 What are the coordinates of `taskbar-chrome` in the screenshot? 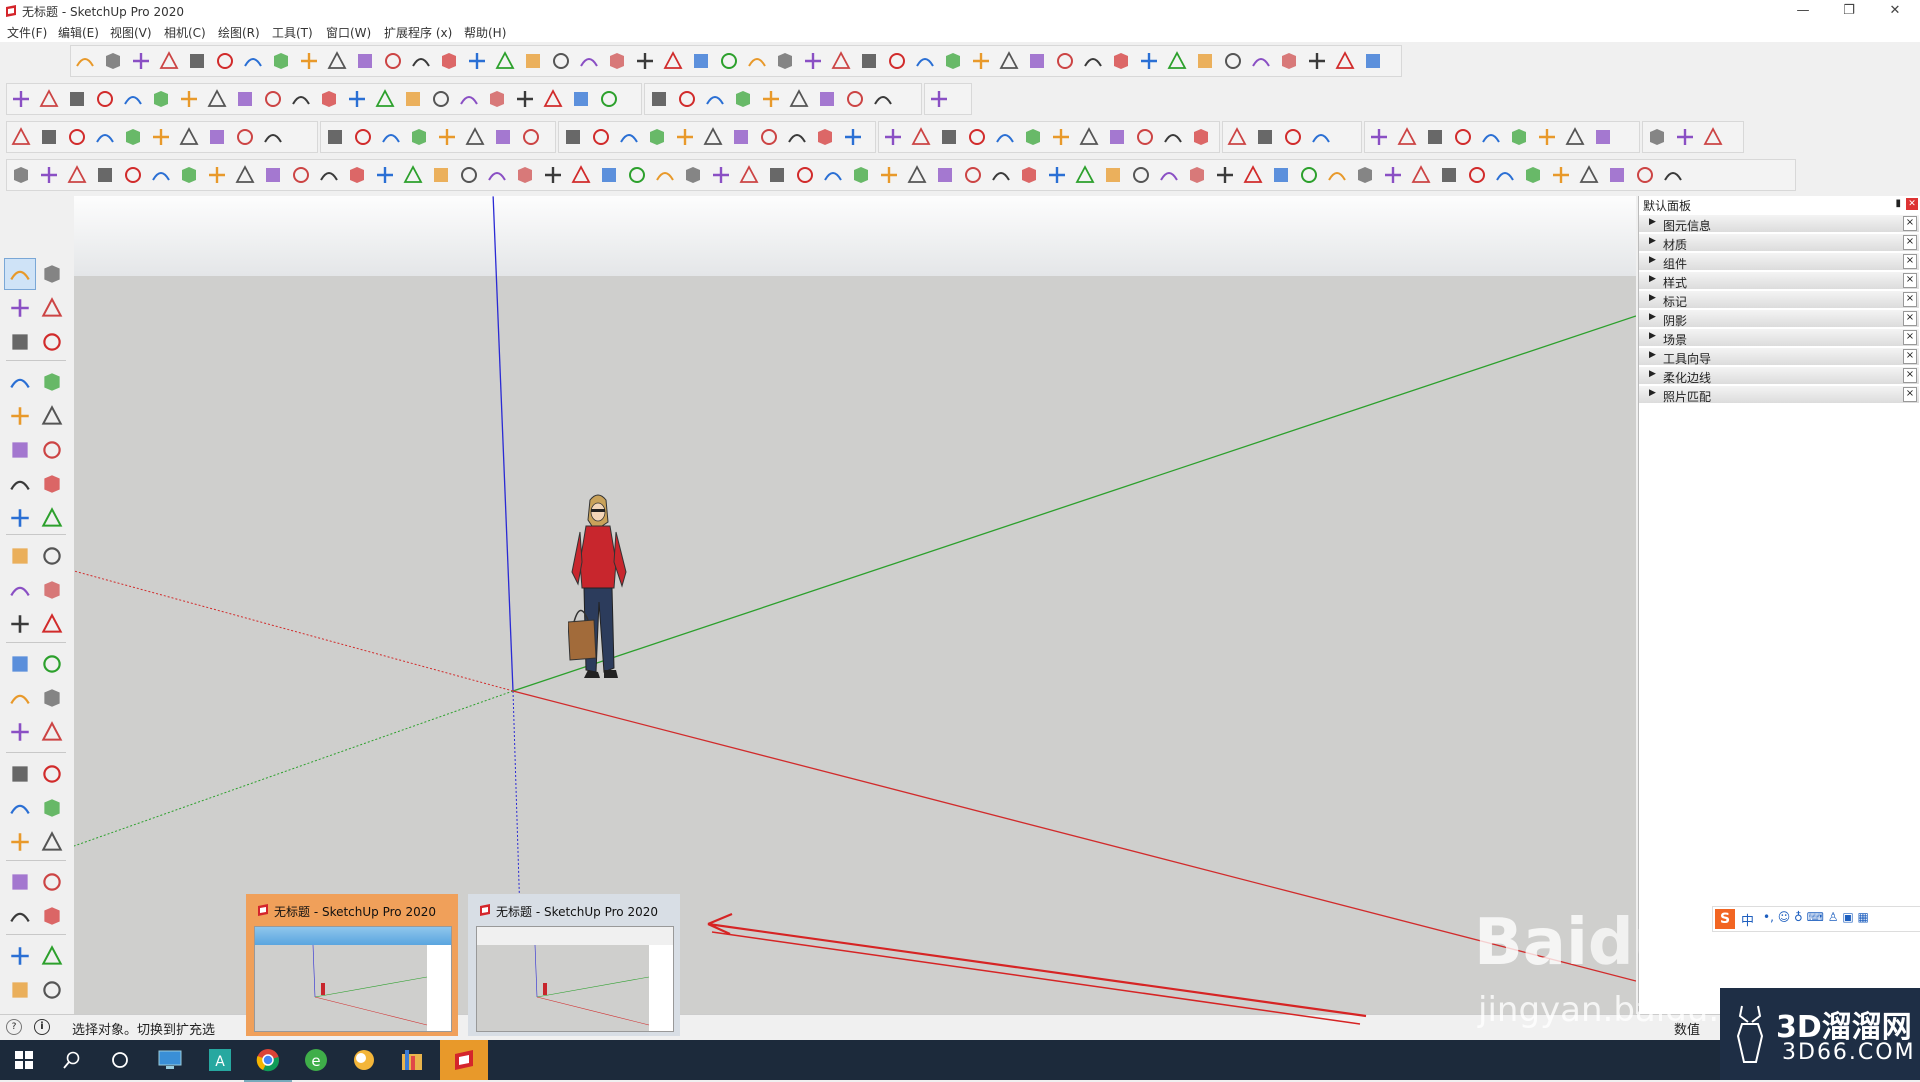 It's located at (268, 1061).